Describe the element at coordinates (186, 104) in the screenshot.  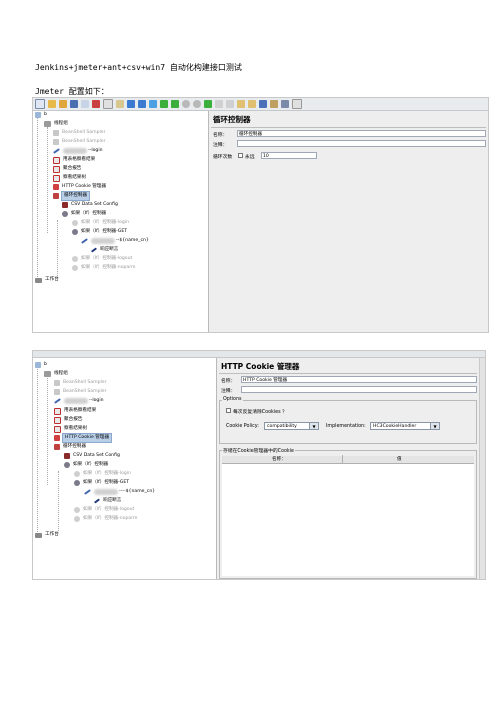
I see `stop-icon` at that location.